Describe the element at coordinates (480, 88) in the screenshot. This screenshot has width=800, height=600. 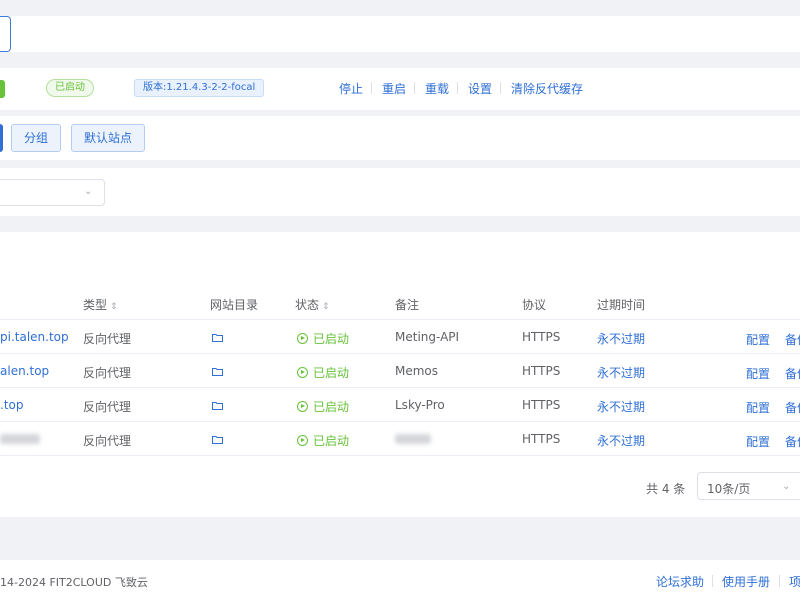
I see `settings-button: 设置` at that location.